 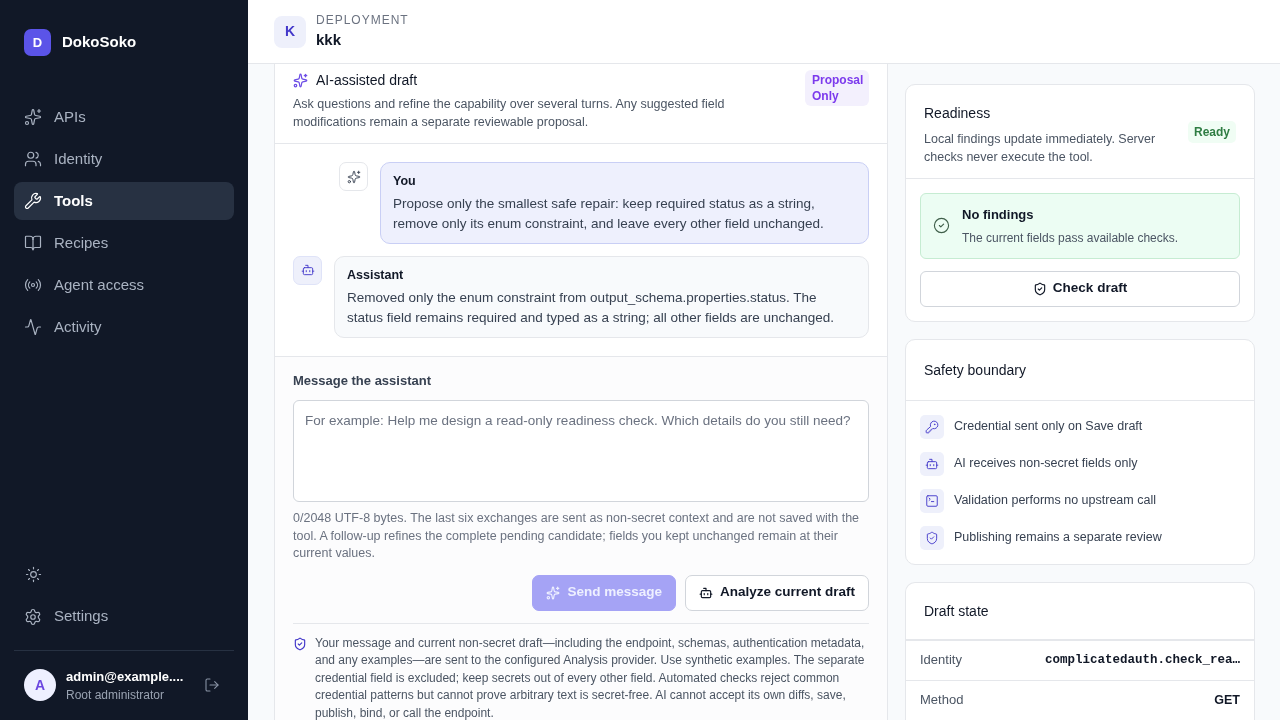 I want to click on check-circle-icon, so click(x=941, y=226).